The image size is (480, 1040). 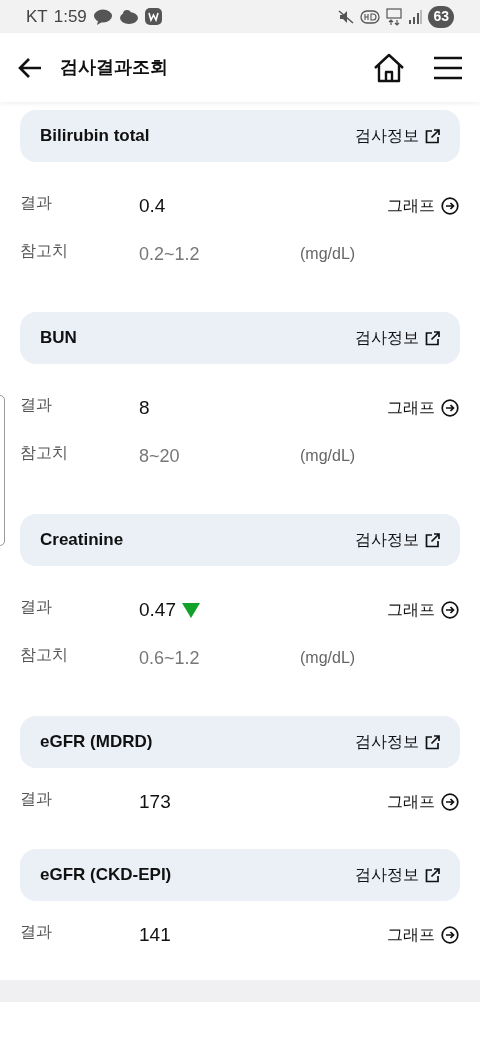 What do you see at coordinates (30, 67) in the screenshot?
I see `back-arrow-icon` at bounding box center [30, 67].